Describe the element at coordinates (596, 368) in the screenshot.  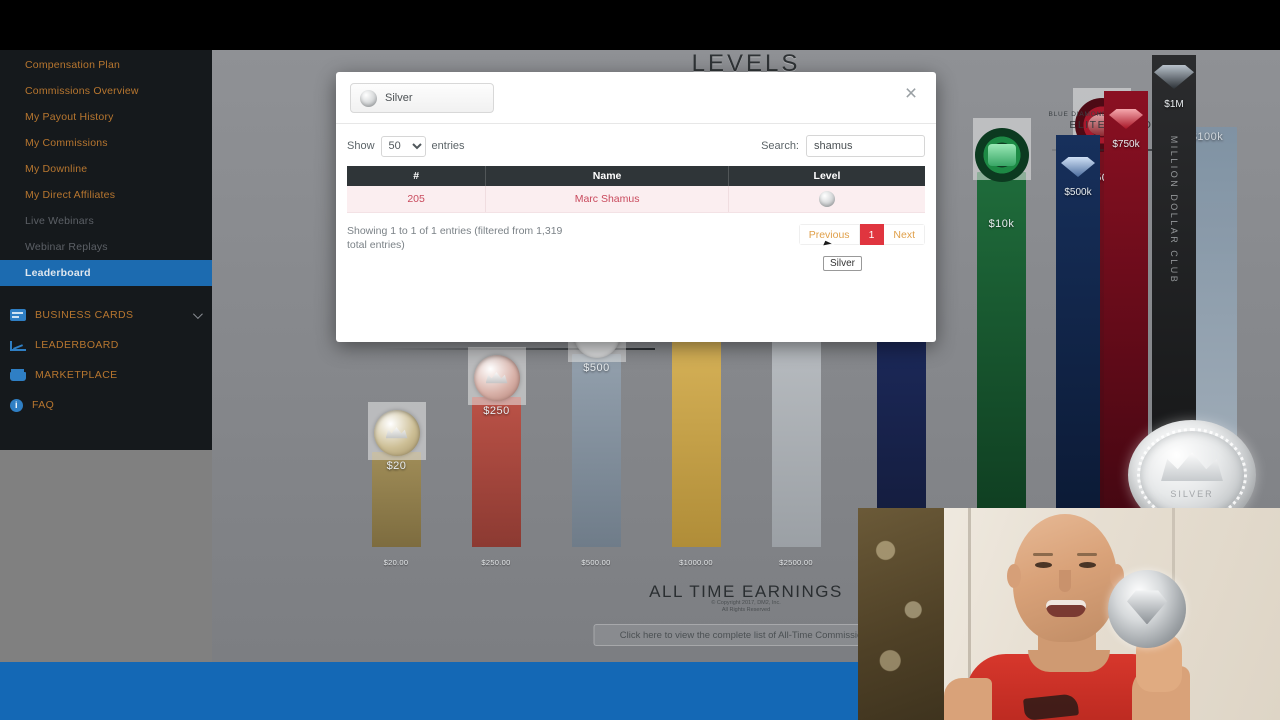
I see `bar-label: $500` at that location.